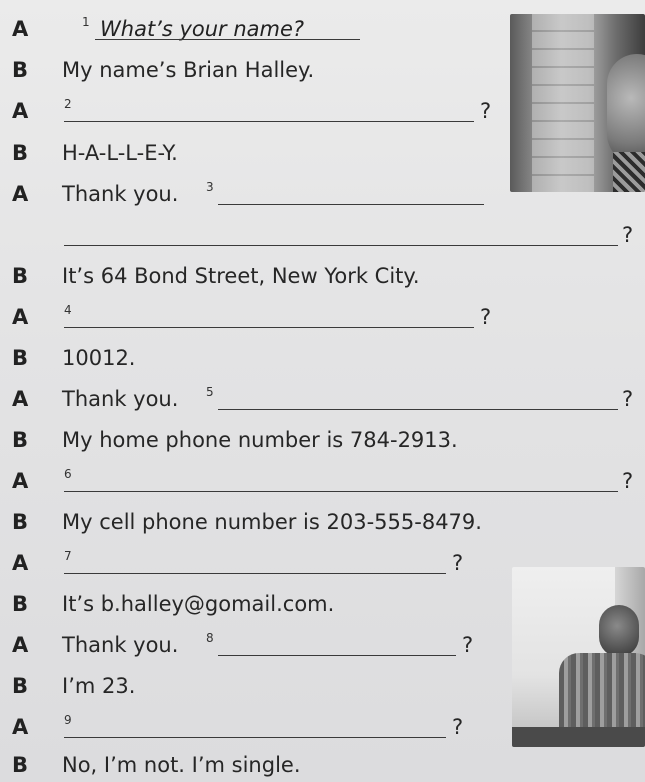 The image size is (645, 782). I want to click on item-number: 3, so click(210, 187).